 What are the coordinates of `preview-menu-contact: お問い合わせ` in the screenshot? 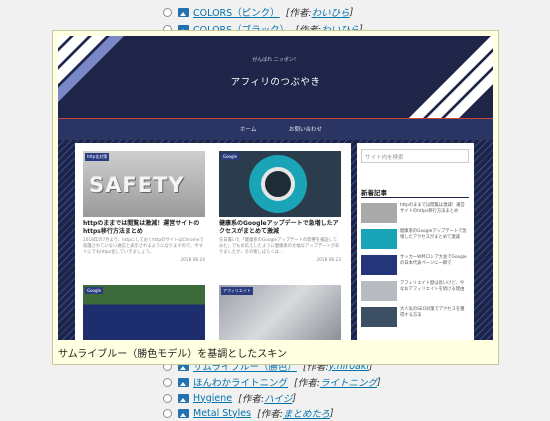 It's located at (306, 130).